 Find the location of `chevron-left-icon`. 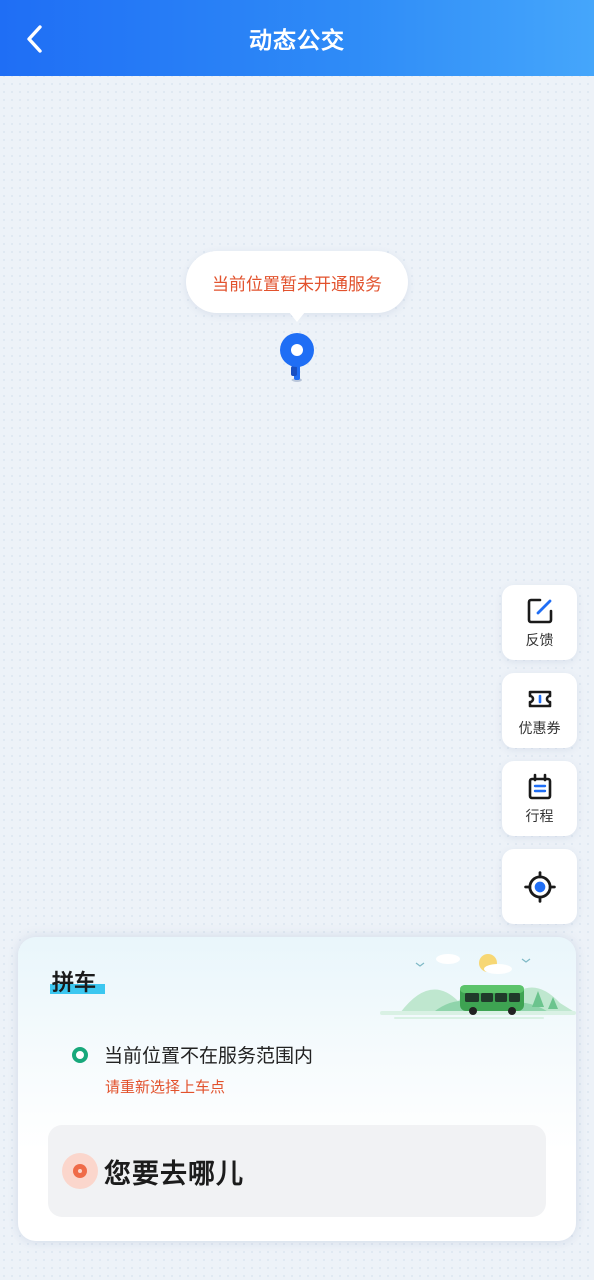

chevron-left-icon is located at coordinates (34, 39).